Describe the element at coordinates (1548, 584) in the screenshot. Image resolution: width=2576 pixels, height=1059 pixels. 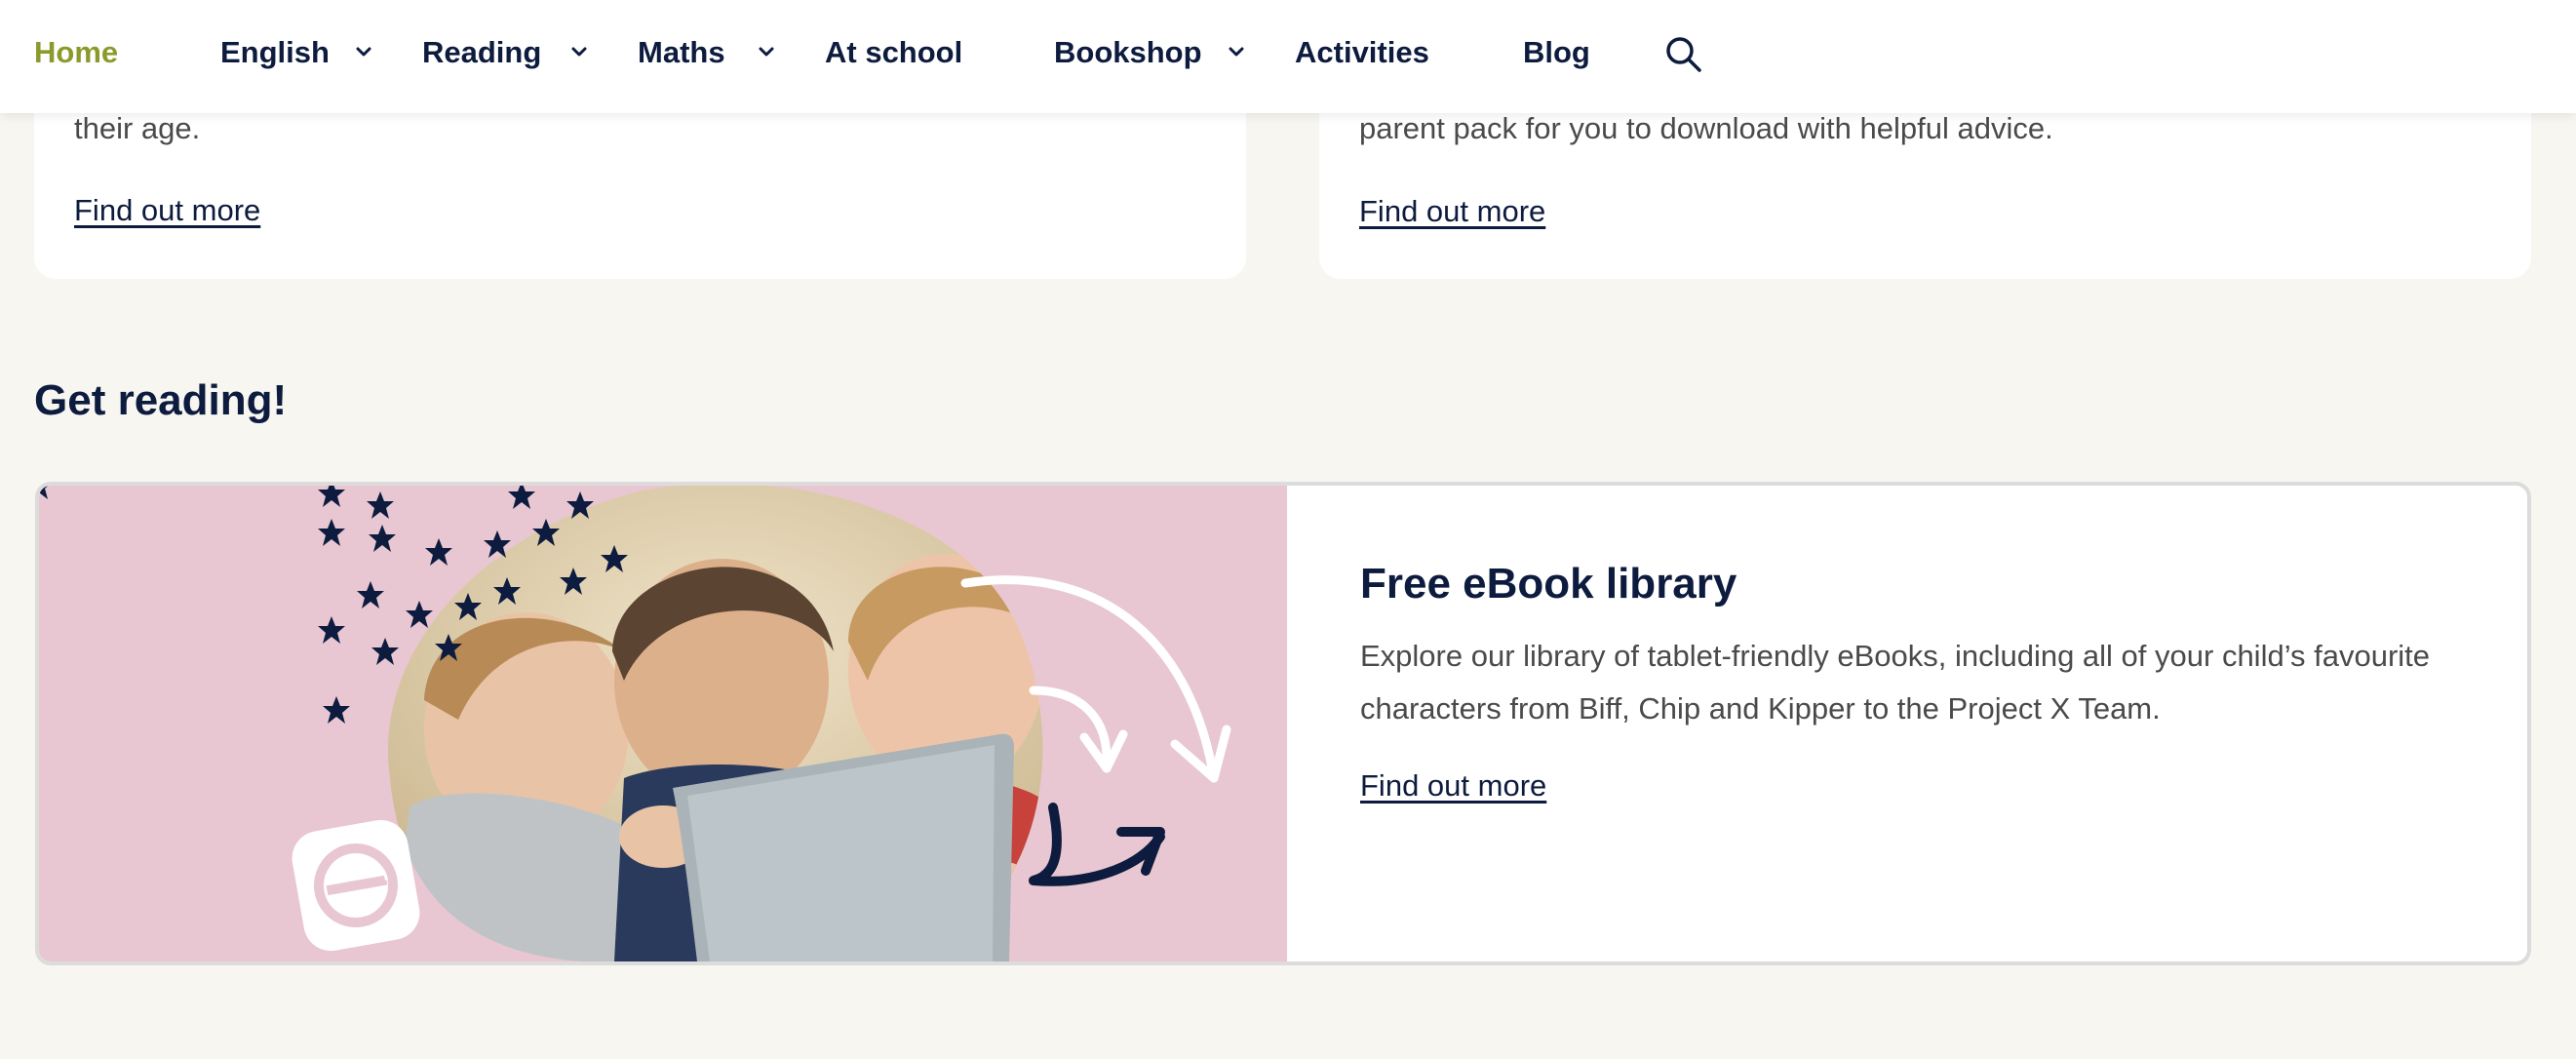
I see `feature-title: Free eBook library` at that location.